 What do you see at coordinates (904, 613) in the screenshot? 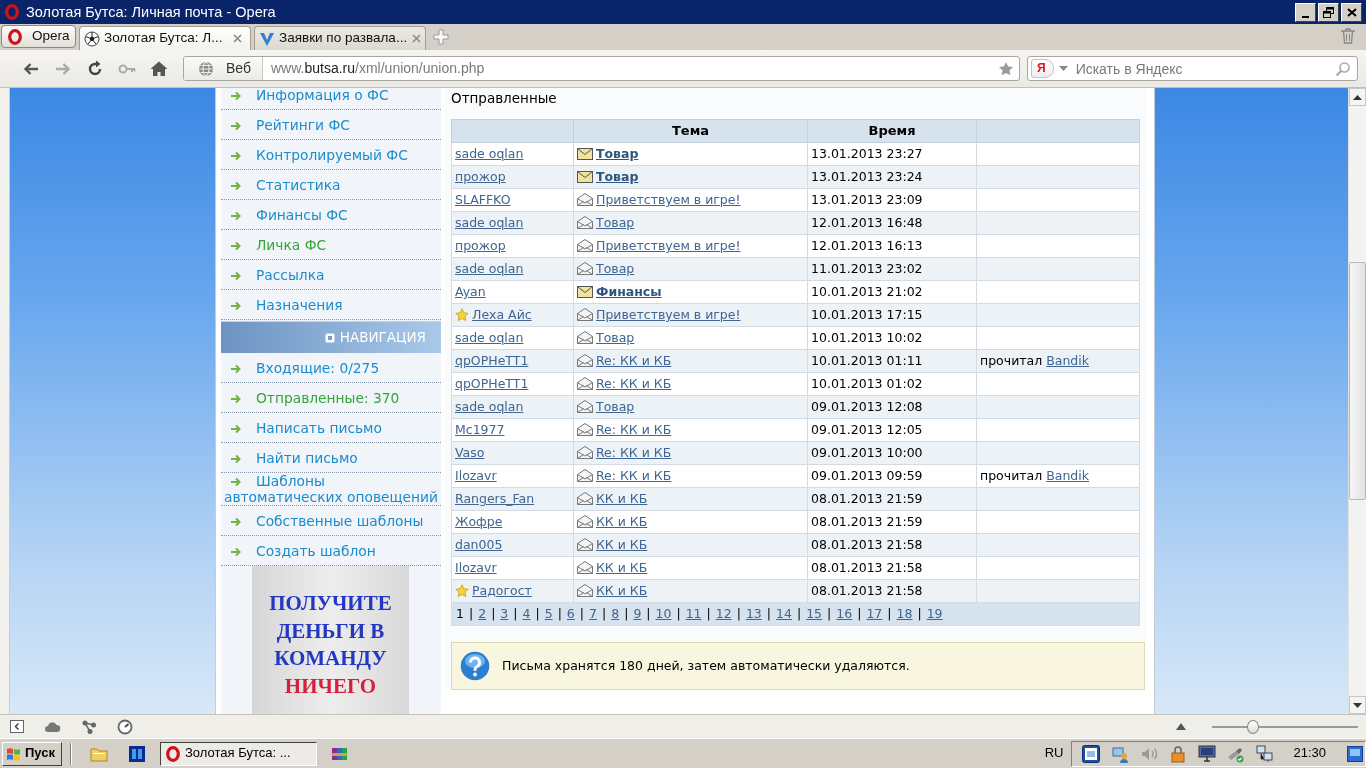
I see `page-link: 18` at bounding box center [904, 613].